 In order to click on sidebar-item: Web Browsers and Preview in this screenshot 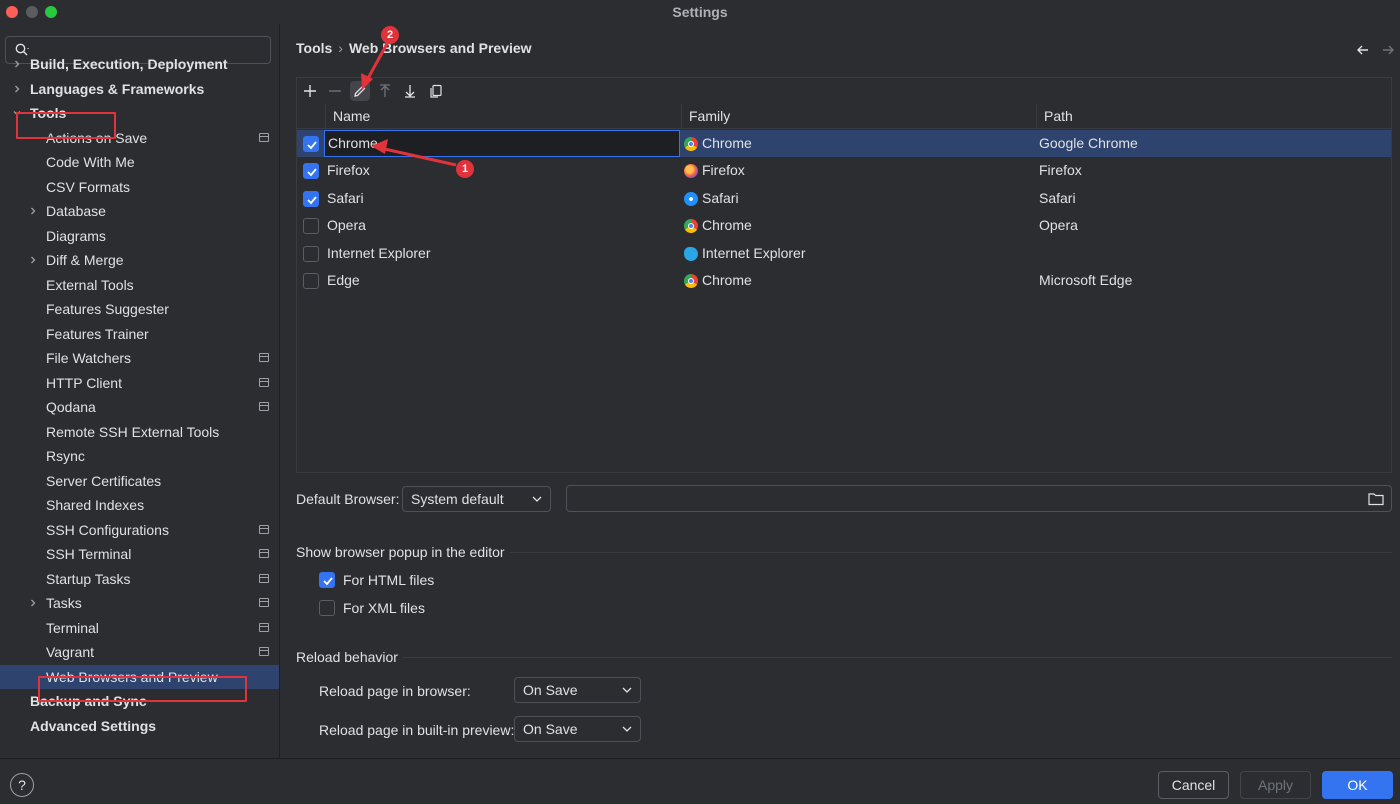, I will do `click(139, 676)`.